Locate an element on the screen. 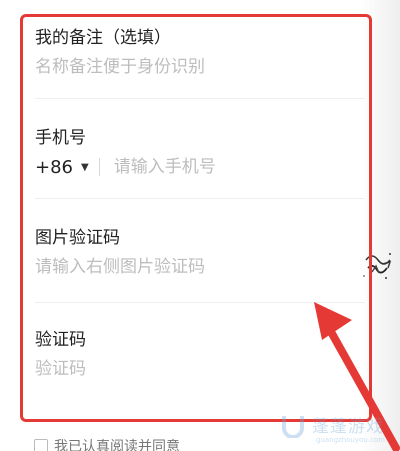  phone-field: 手机号 +86 ▼ is located at coordinates (195, 153).